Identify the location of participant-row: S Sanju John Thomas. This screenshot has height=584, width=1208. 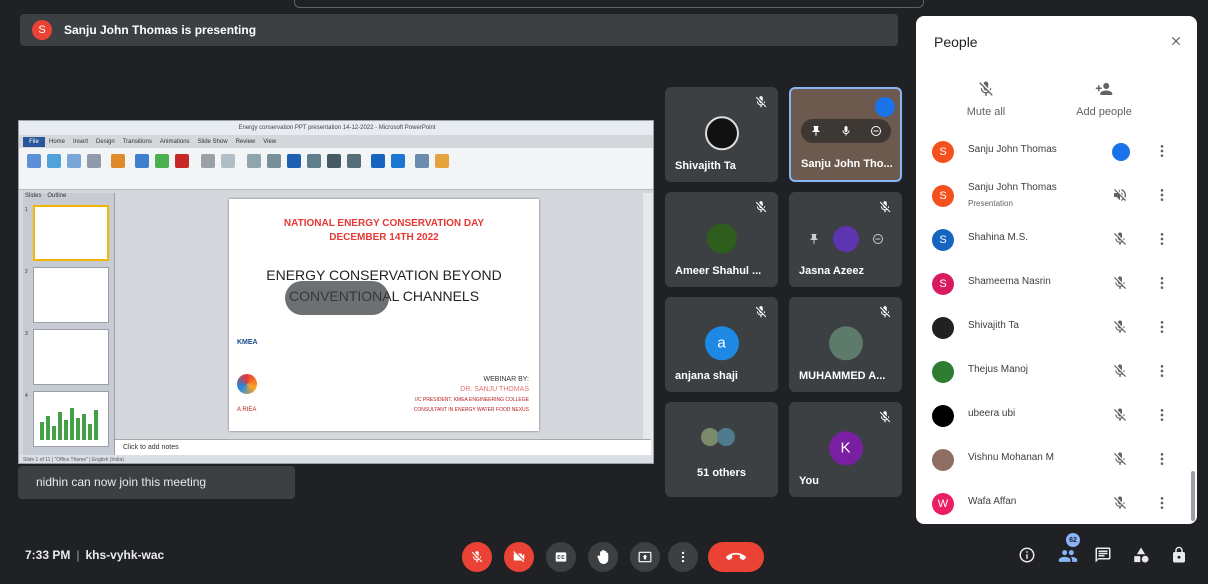
(1054, 152).